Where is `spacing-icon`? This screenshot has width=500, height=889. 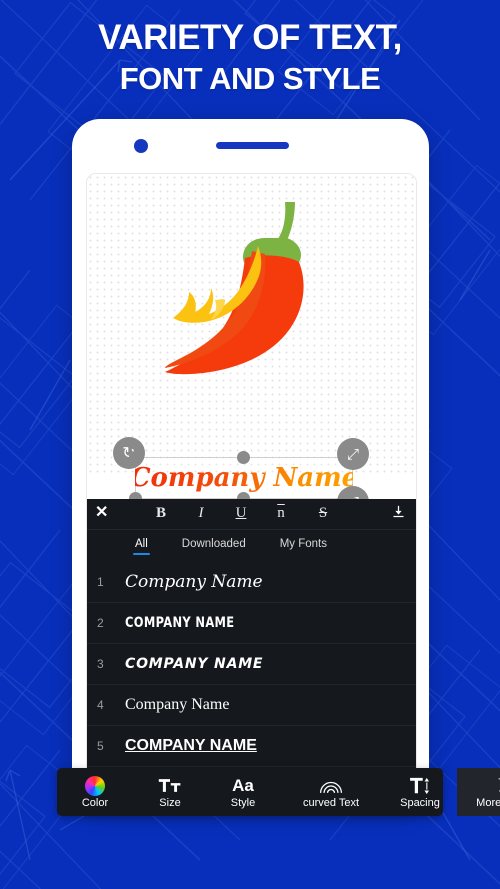
spacing-icon is located at coordinates (420, 785).